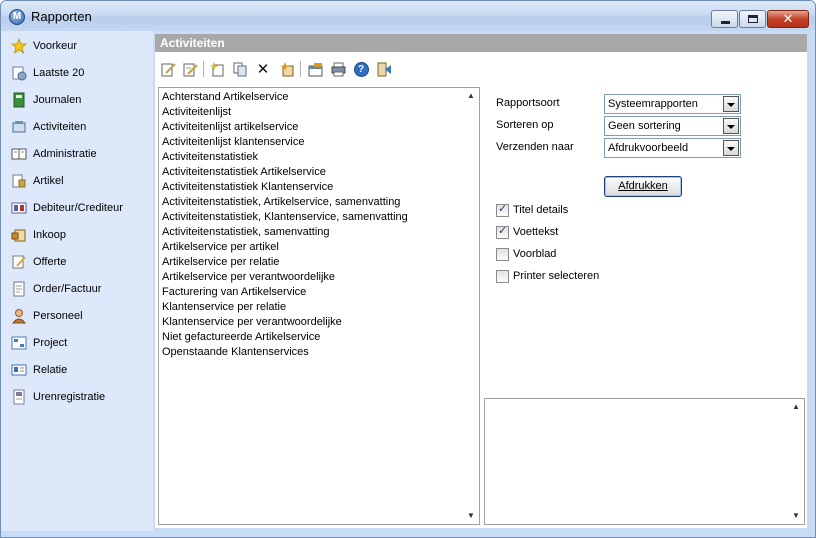 The height and width of the screenshot is (538, 816). I want to click on person-icon, so click(19, 316).